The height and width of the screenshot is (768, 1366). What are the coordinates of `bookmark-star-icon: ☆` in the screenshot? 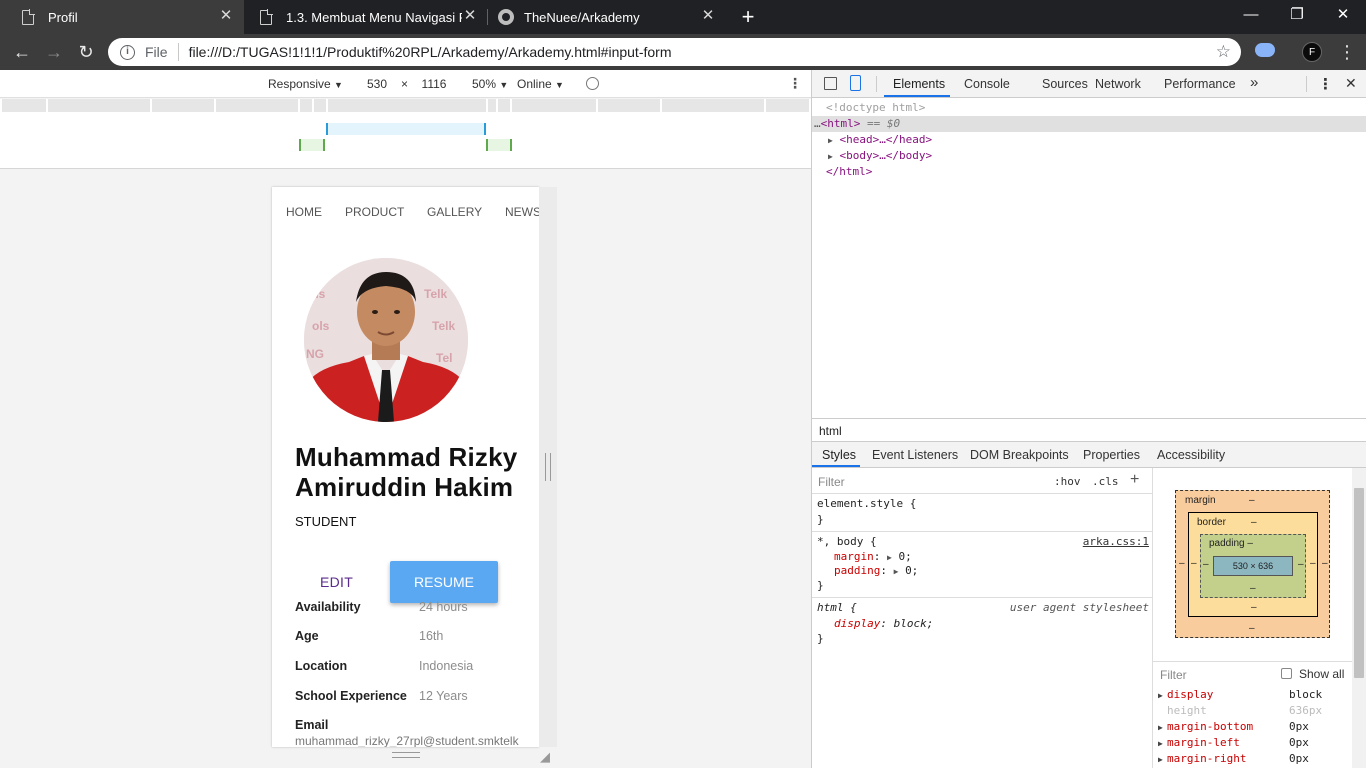 It's located at (1223, 52).